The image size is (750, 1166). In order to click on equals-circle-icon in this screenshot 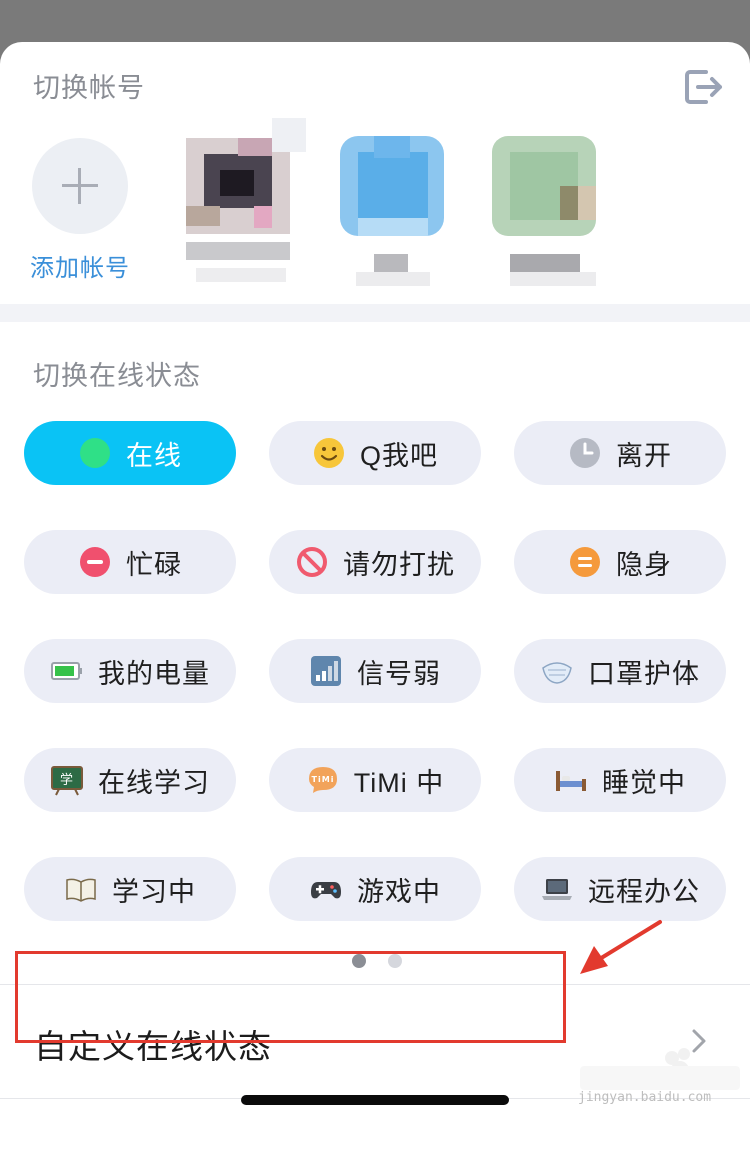, I will do `click(585, 562)`.